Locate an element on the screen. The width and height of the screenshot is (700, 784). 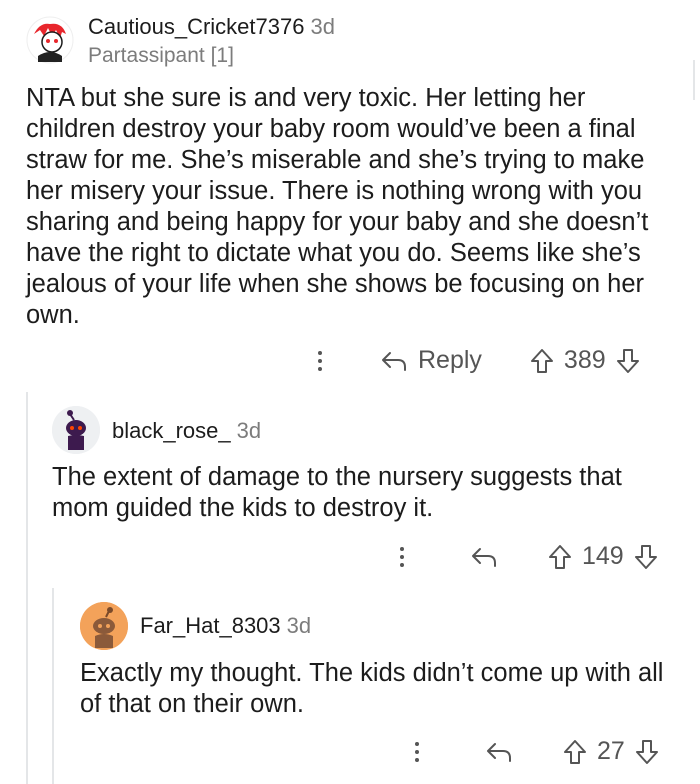
author-line: Cautious_Cricket7376 3d is located at coordinates (211, 27).